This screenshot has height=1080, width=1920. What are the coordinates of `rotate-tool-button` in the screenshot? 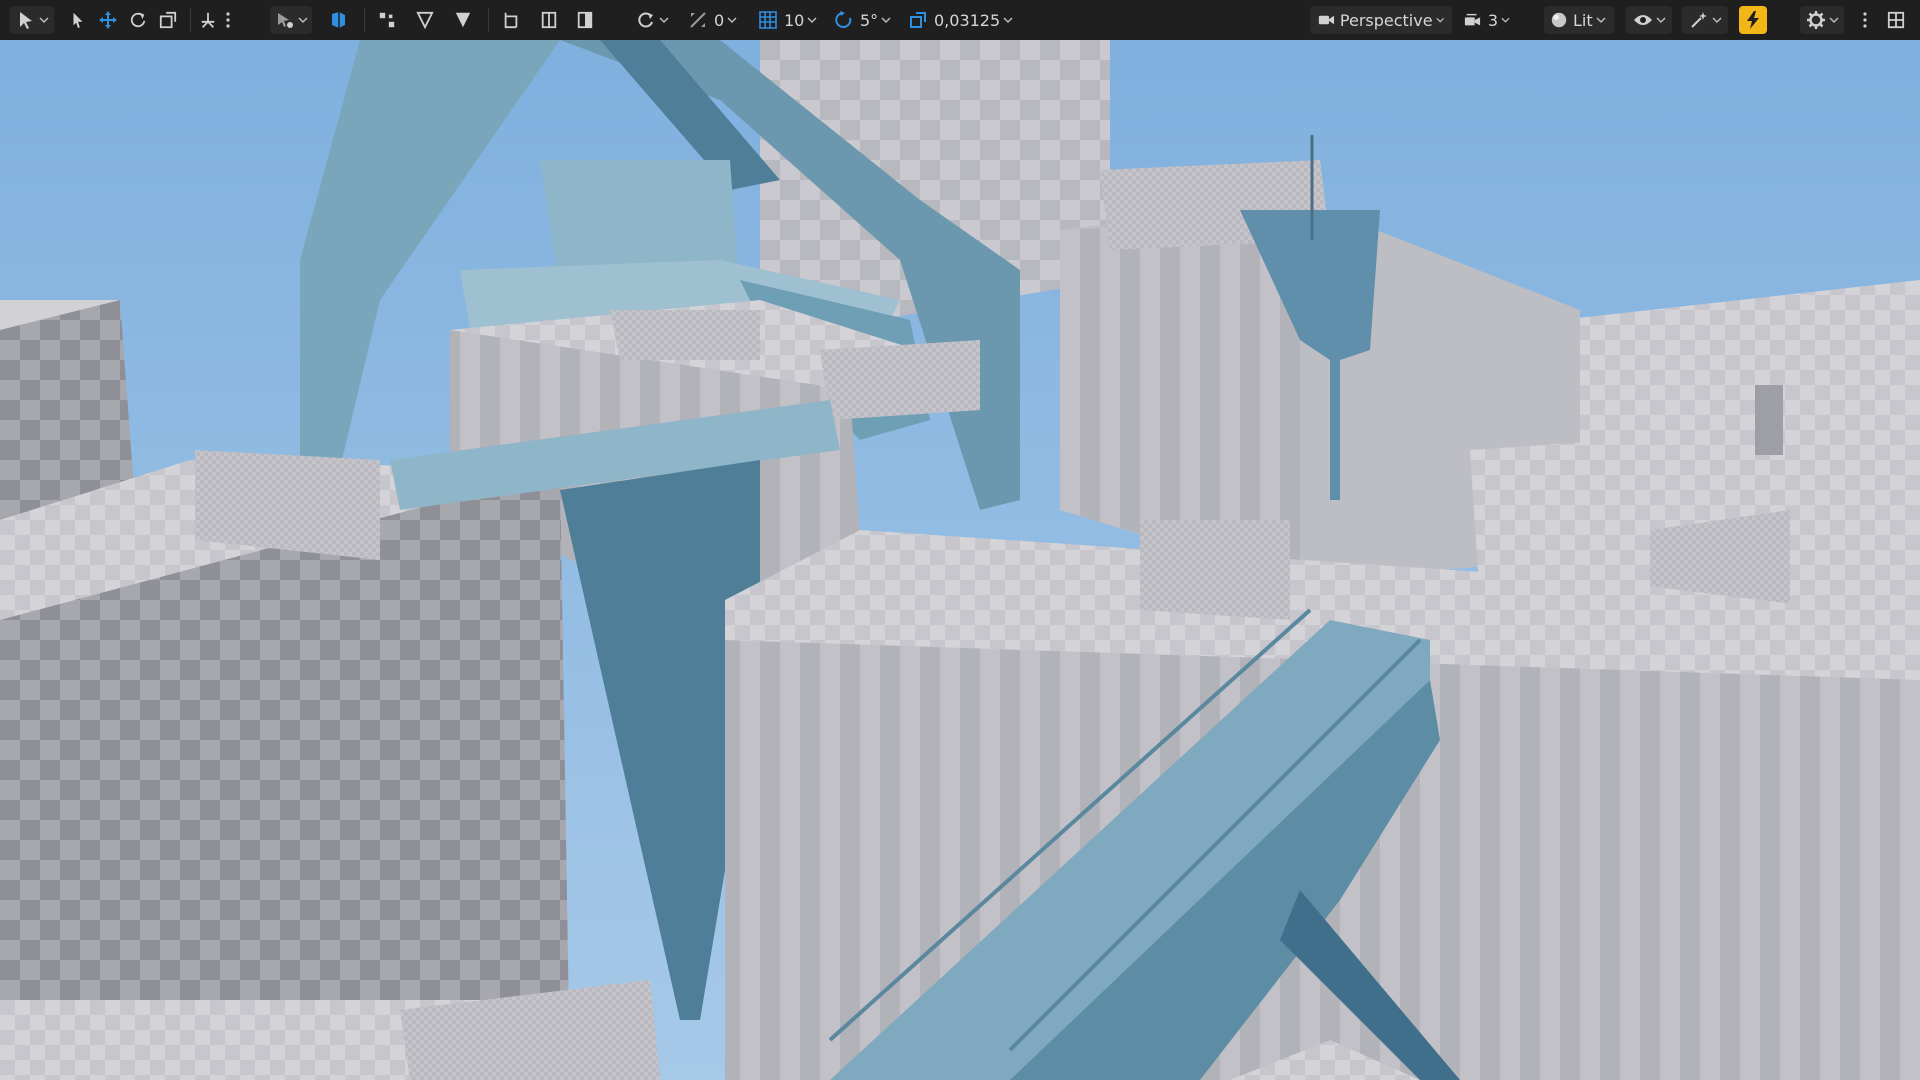 It's located at (138, 20).